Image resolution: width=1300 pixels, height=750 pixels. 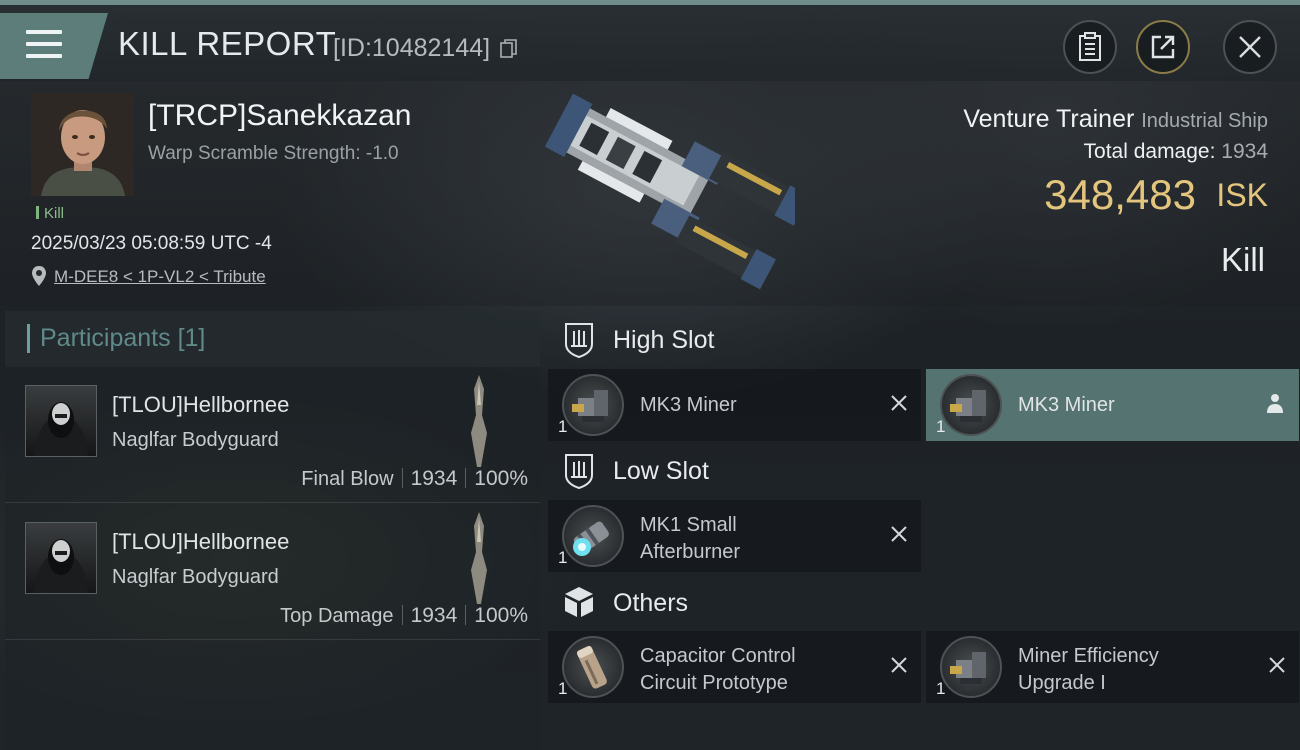 What do you see at coordinates (1275, 403) in the screenshot?
I see `person-icon` at bounding box center [1275, 403].